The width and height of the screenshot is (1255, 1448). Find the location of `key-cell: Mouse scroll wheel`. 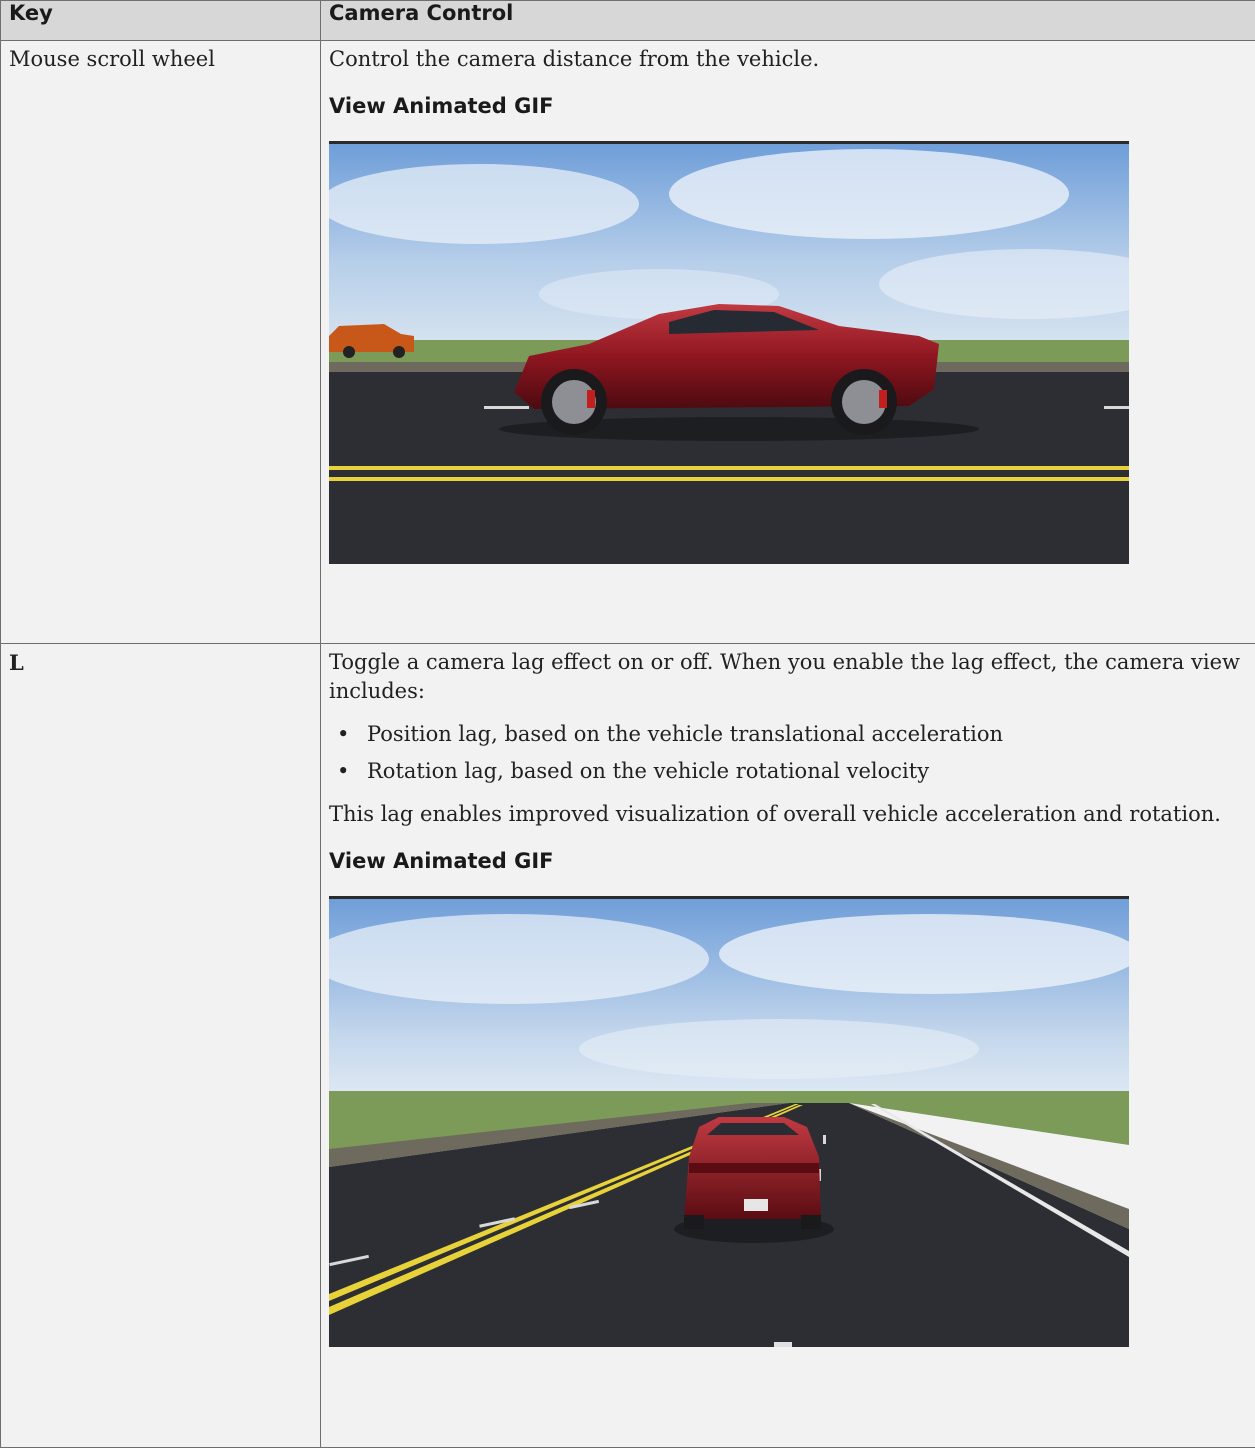

key-cell: Mouse scroll wheel is located at coordinates (161, 342).